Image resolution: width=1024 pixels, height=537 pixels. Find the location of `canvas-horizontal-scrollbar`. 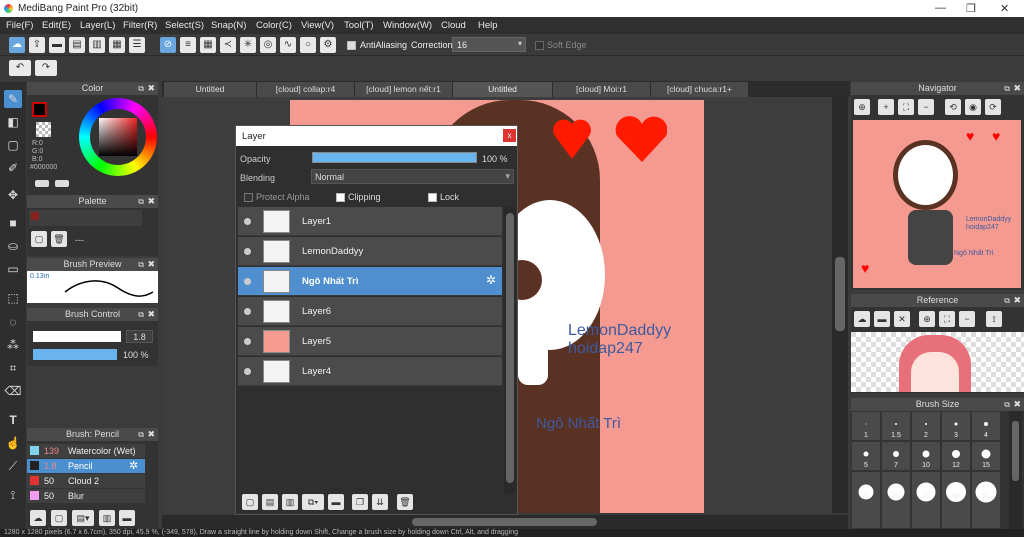

canvas-horizontal-scrollbar is located at coordinates (505, 522).